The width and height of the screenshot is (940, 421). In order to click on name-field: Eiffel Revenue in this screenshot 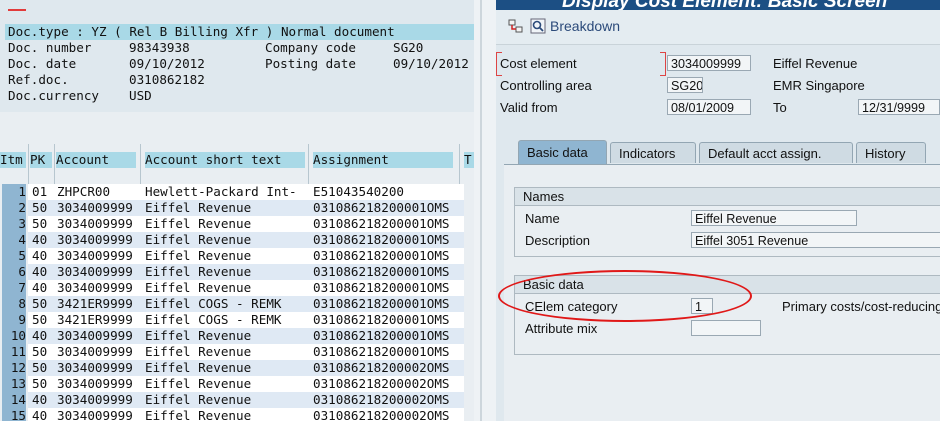, I will do `click(774, 218)`.